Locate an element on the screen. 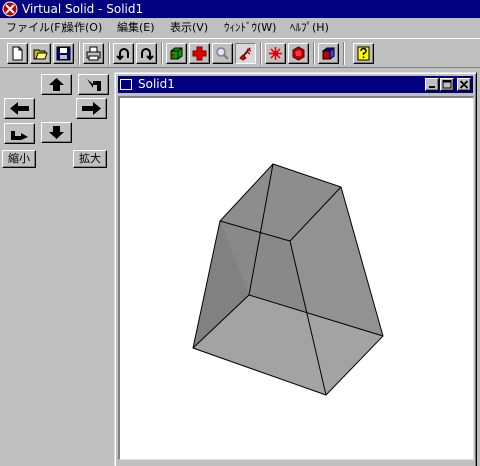  rotate-back-button is located at coordinates (93, 84).